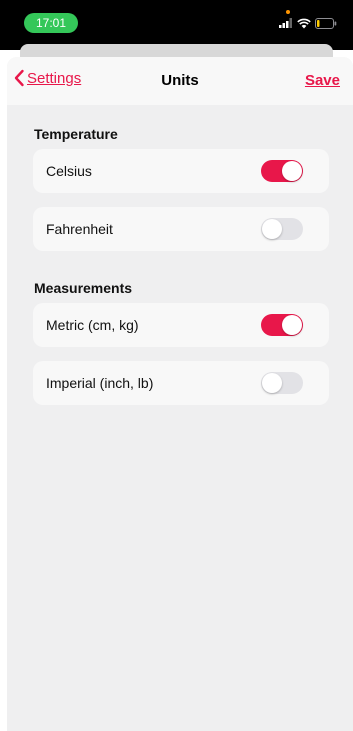 This screenshot has height=731, width=353. I want to click on section-title-measurements: Measurements, so click(83, 288).